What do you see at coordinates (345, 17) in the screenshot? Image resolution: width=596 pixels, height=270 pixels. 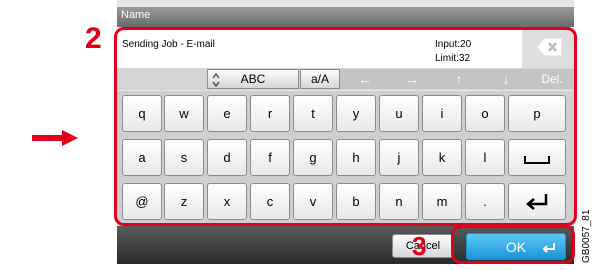 I see `name-header-bar` at bounding box center [345, 17].